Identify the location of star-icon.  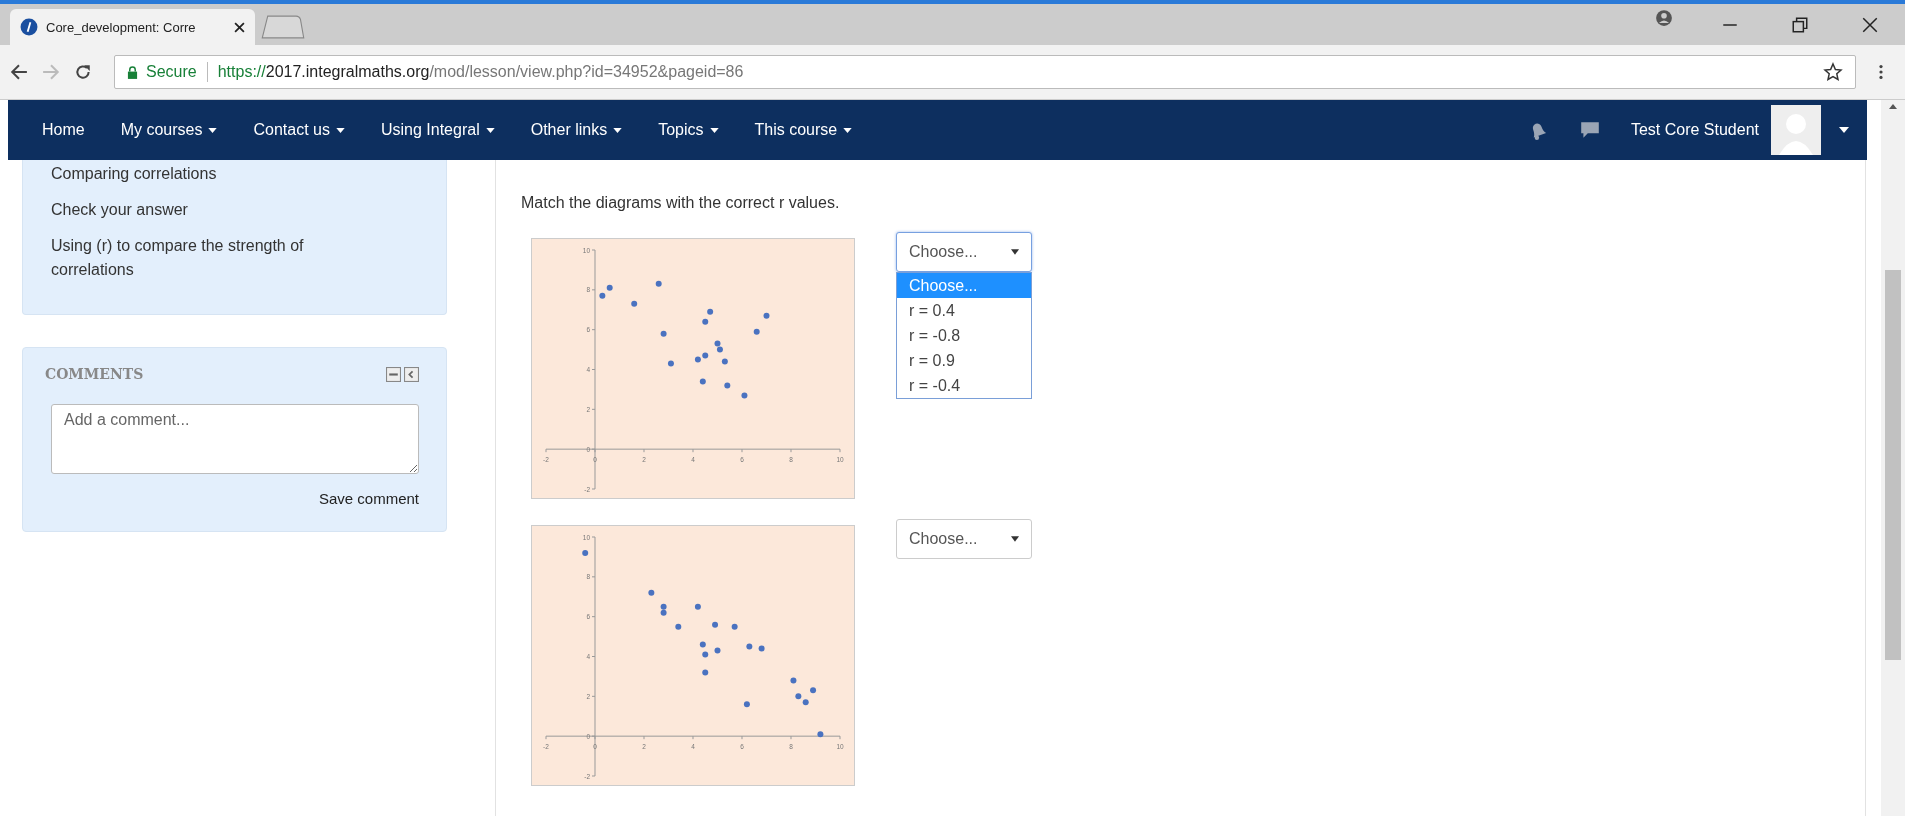
(1833, 72).